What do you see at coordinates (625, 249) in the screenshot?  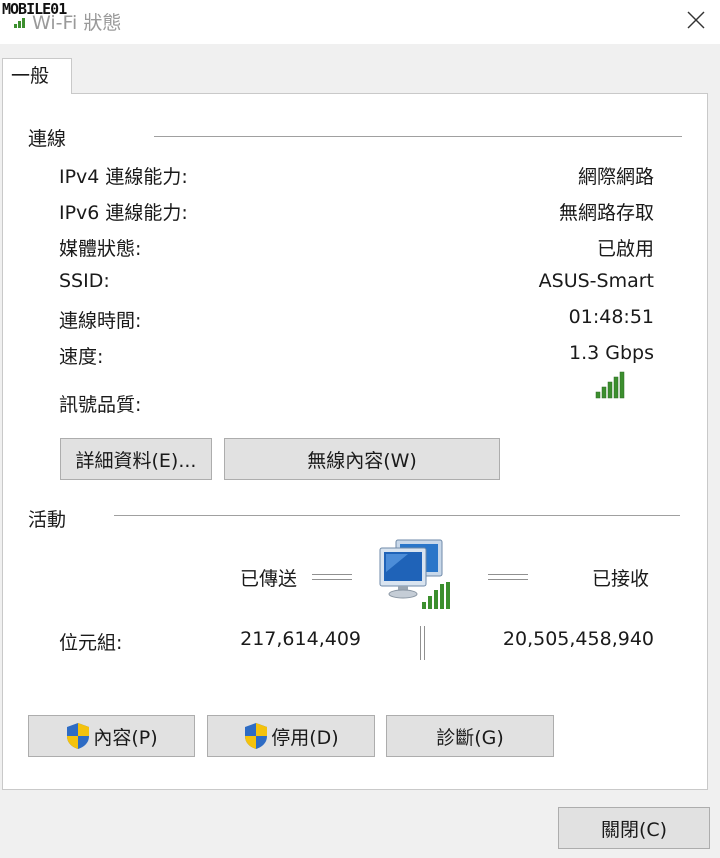 I see `media-state-value: 已啟用` at bounding box center [625, 249].